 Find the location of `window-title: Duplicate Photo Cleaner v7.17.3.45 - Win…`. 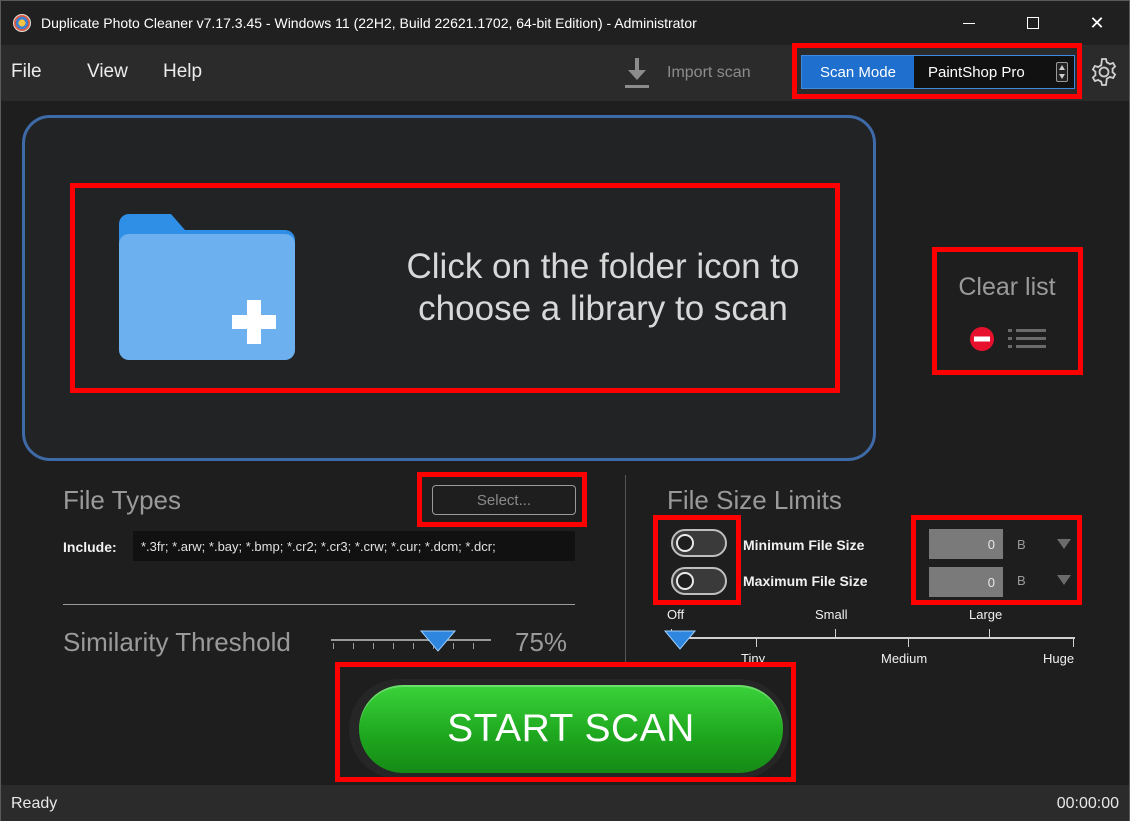

window-title: Duplicate Photo Cleaner v7.17.3.45 - Win… is located at coordinates (369, 23).